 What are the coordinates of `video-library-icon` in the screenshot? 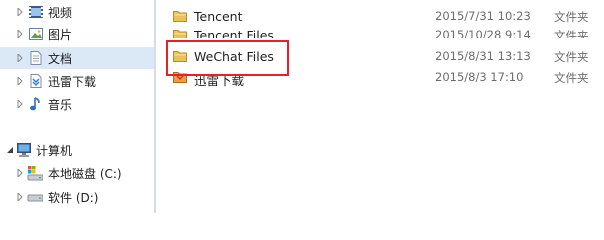 It's located at (36, 12).